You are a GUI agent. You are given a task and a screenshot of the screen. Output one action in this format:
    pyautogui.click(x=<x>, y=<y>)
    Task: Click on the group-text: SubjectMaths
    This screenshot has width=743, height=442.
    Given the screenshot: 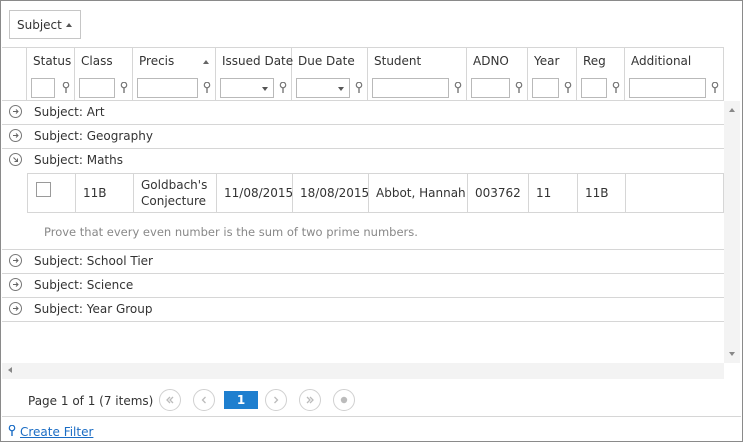 What is the action you would take?
    pyautogui.click(x=78, y=160)
    